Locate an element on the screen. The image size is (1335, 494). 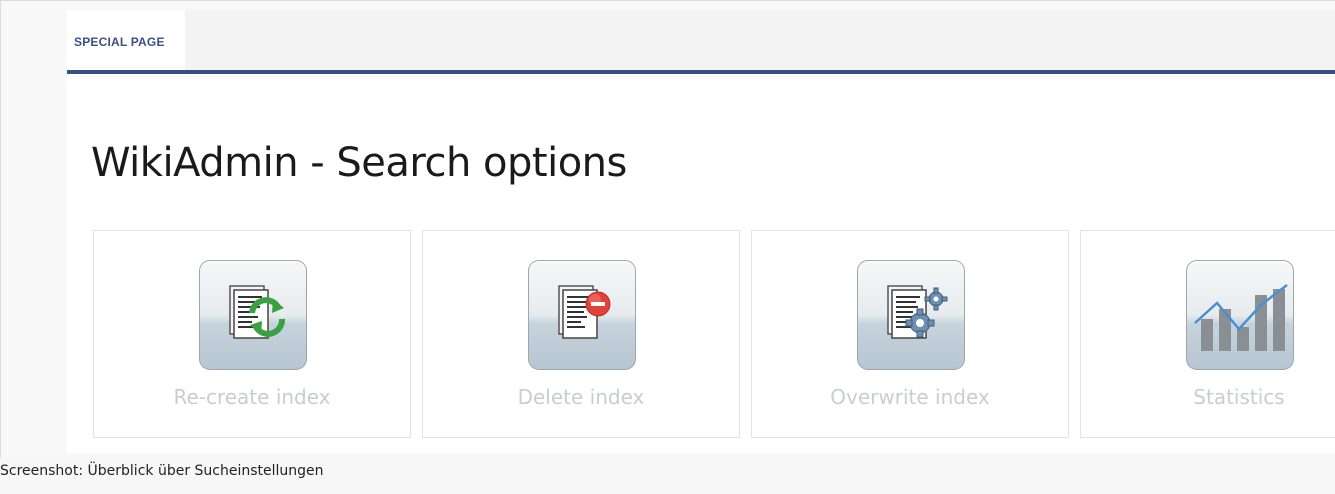
statistics-button: Statistics is located at coordinates (1207, 334).